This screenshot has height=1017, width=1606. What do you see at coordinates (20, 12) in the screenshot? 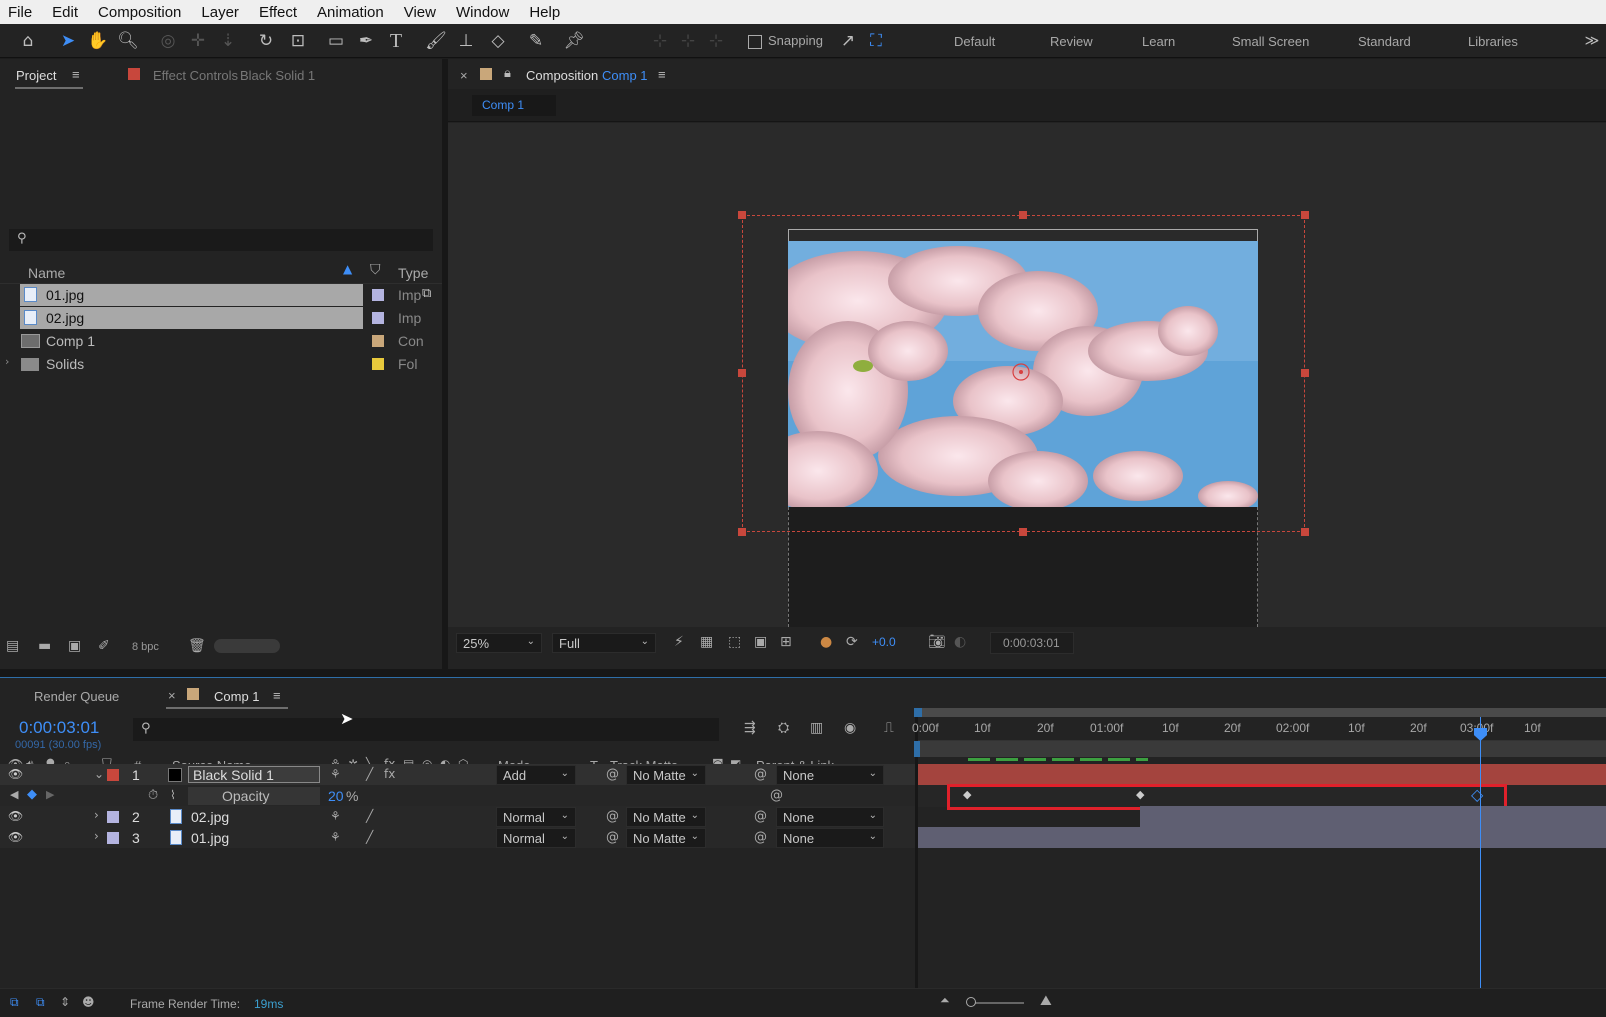
I see `menu-file: File` at bounding box center [20, 12].